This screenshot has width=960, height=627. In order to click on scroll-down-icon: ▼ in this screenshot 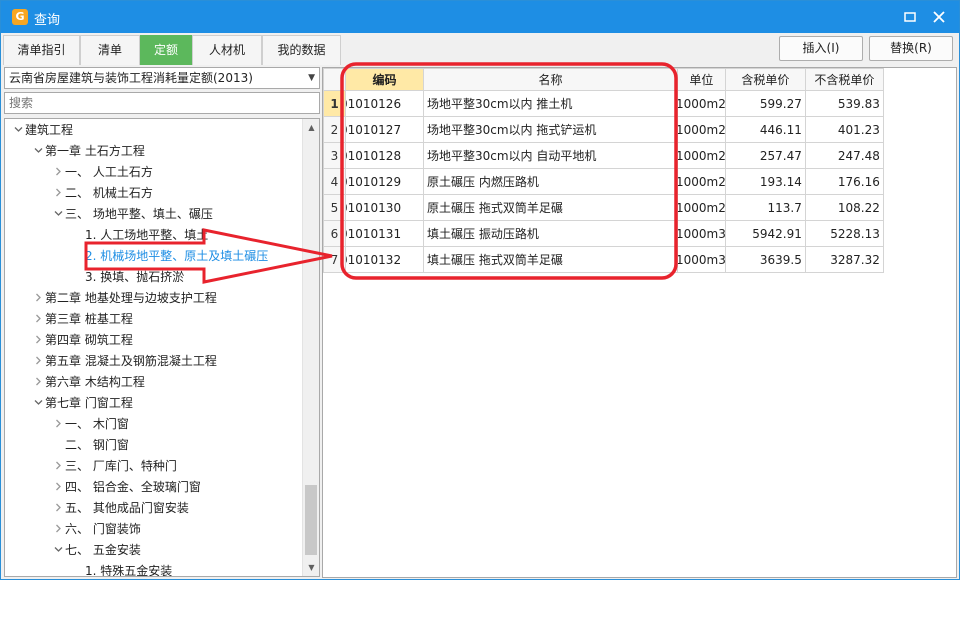, I will do `click(311, 567)`.